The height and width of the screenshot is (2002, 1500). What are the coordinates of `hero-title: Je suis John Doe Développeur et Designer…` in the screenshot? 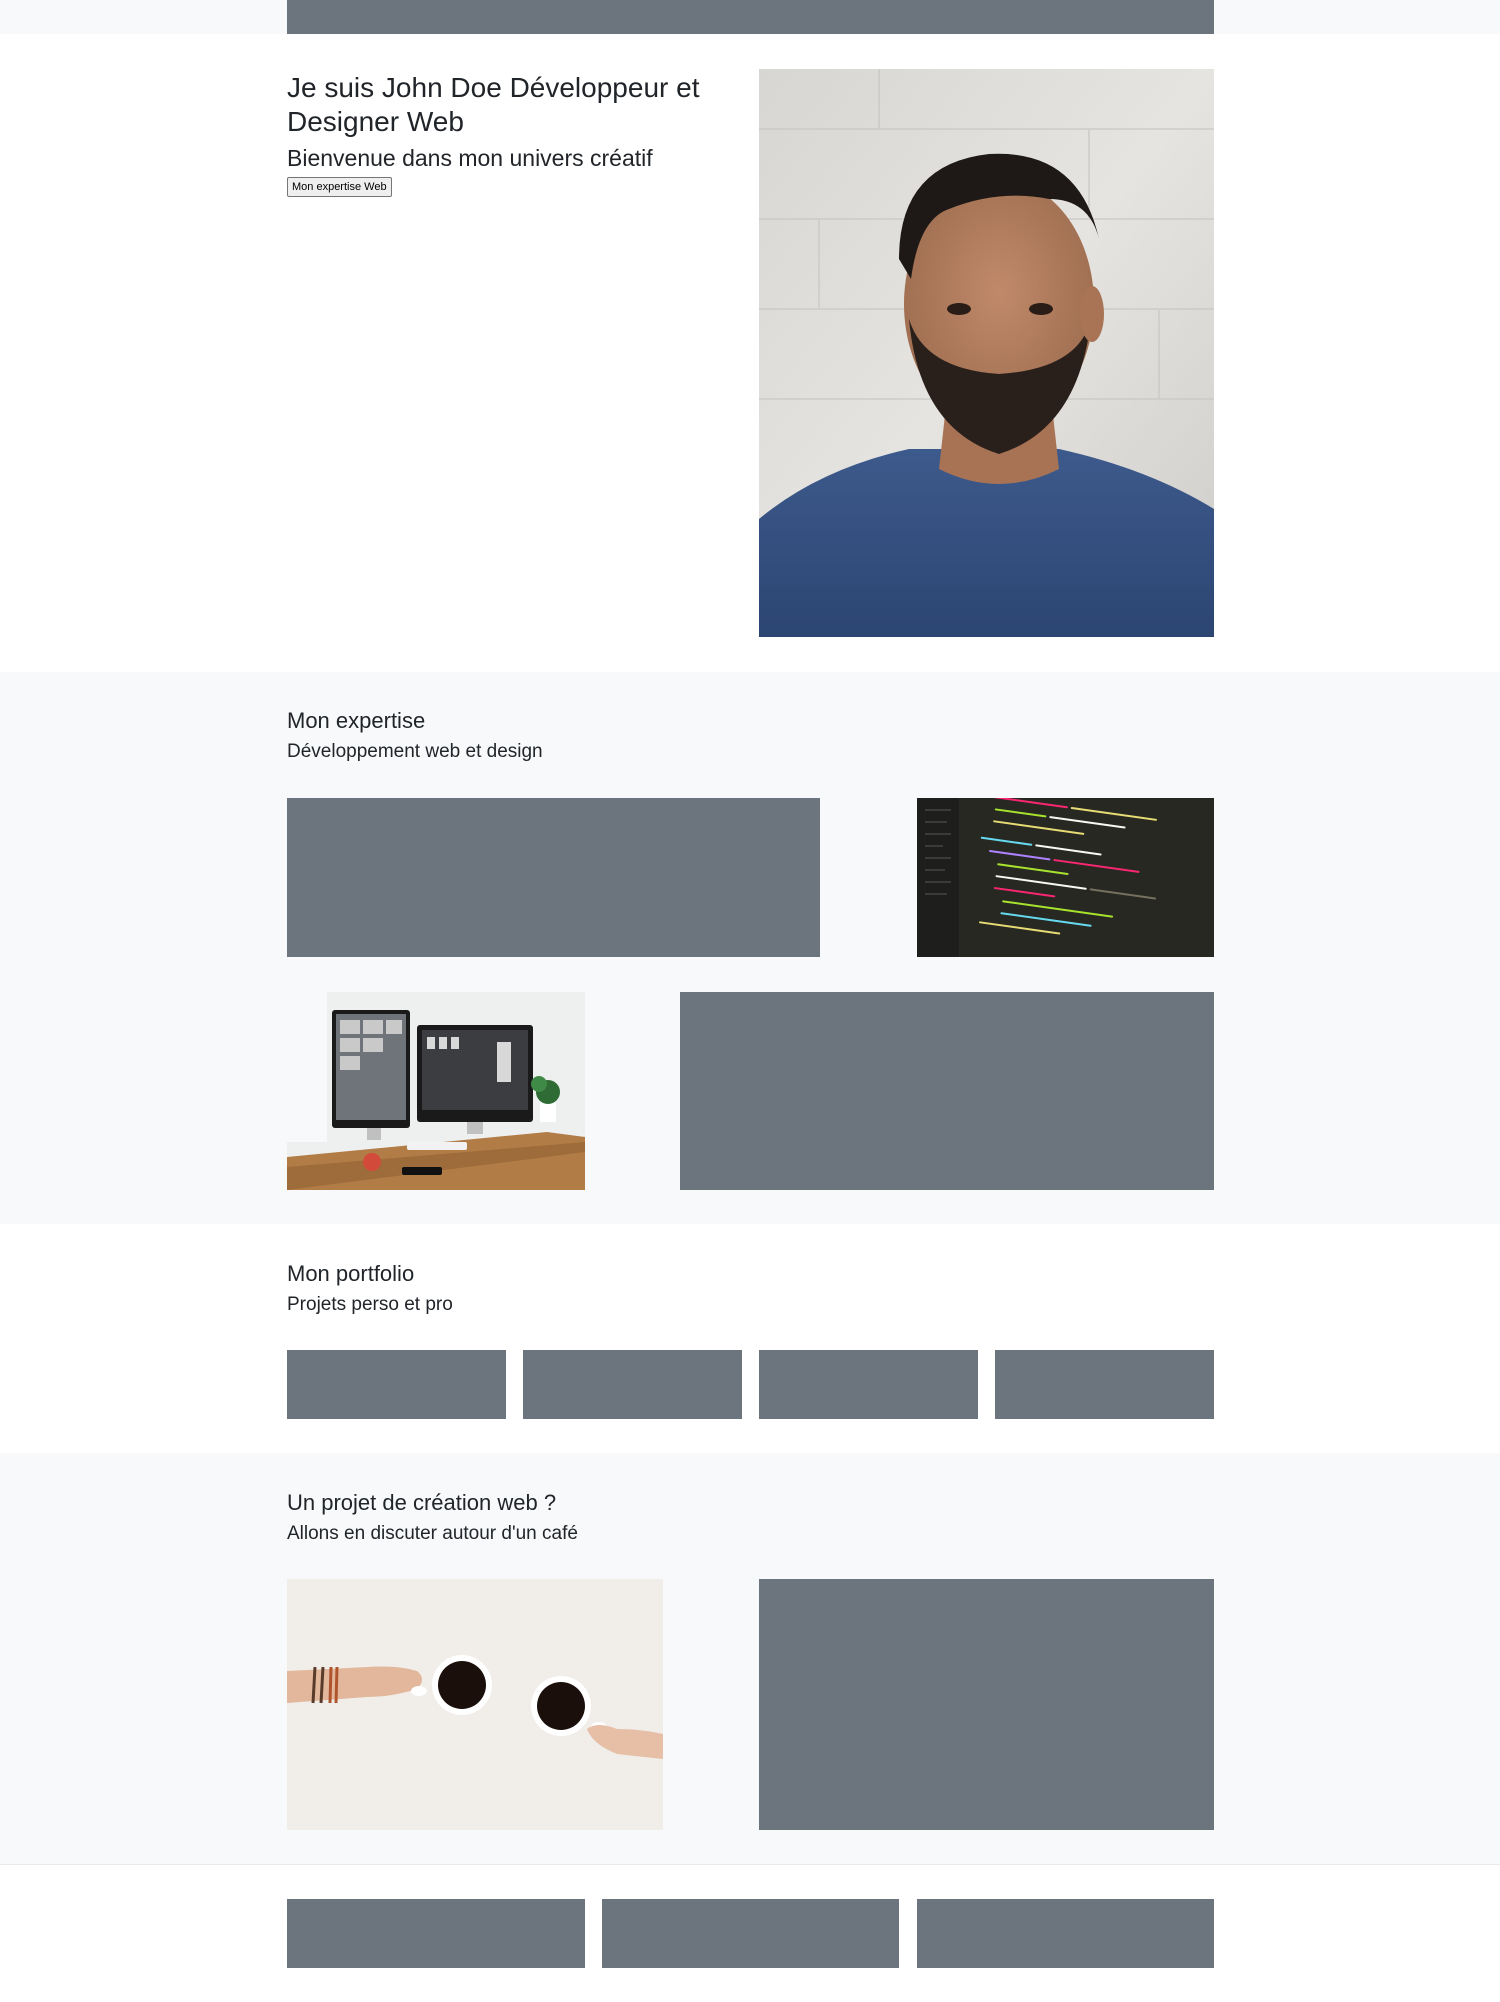 It's located at (493, 104).